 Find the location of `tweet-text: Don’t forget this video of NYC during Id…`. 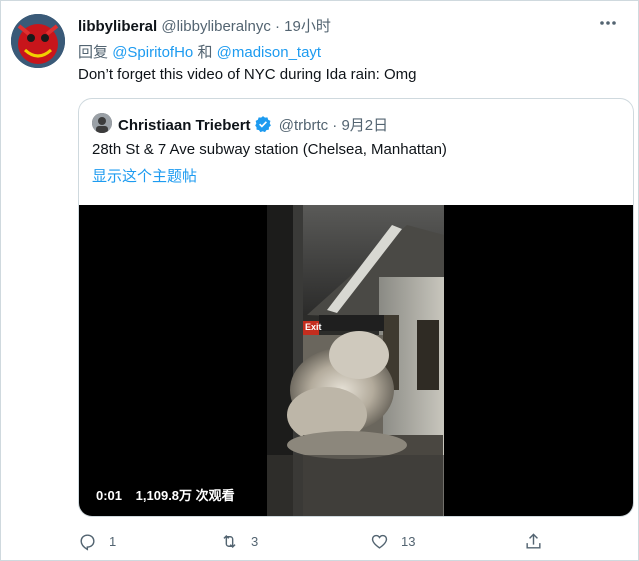

tweet-text: Don’t forget this video of NYC during Id… is located at coordinates (247, 74).